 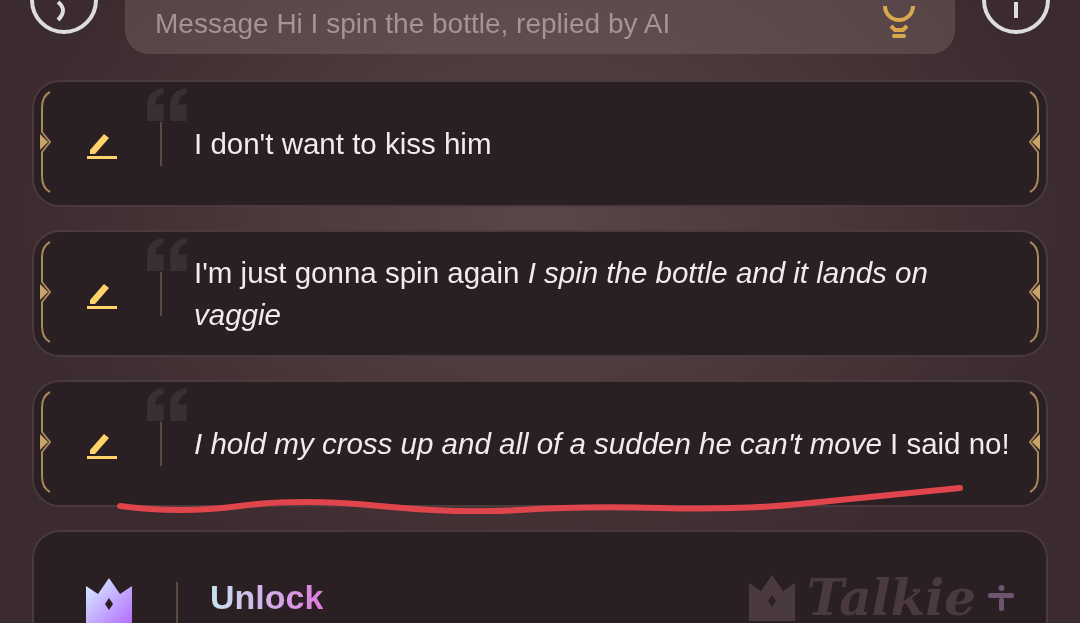 I want to click on plus-icon, so click(x=1001, y=597).